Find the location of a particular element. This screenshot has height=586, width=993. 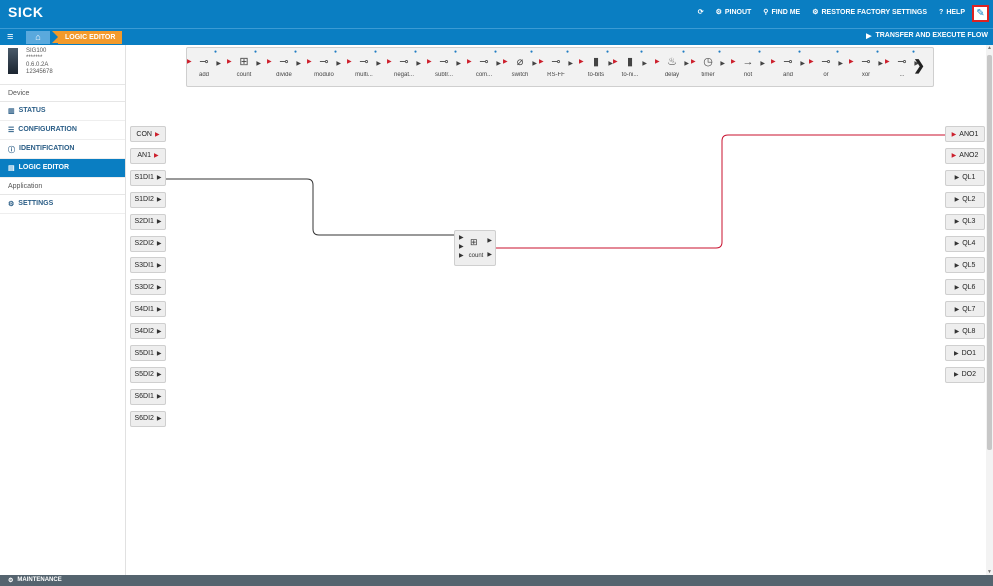

palette-tool-xor: ● ▶ ⊸ ▶ xor is located at coordinates (866, 67).